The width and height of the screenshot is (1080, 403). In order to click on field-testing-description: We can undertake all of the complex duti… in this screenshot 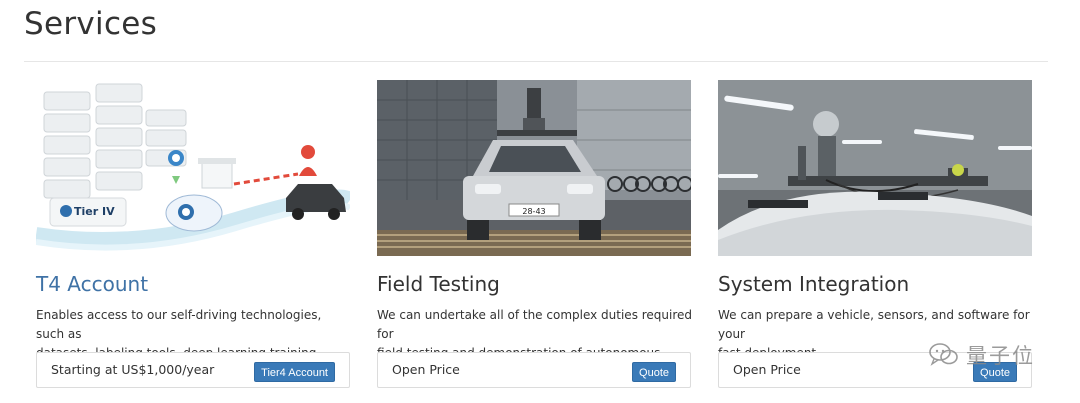, I will do `click(535, 342)`.